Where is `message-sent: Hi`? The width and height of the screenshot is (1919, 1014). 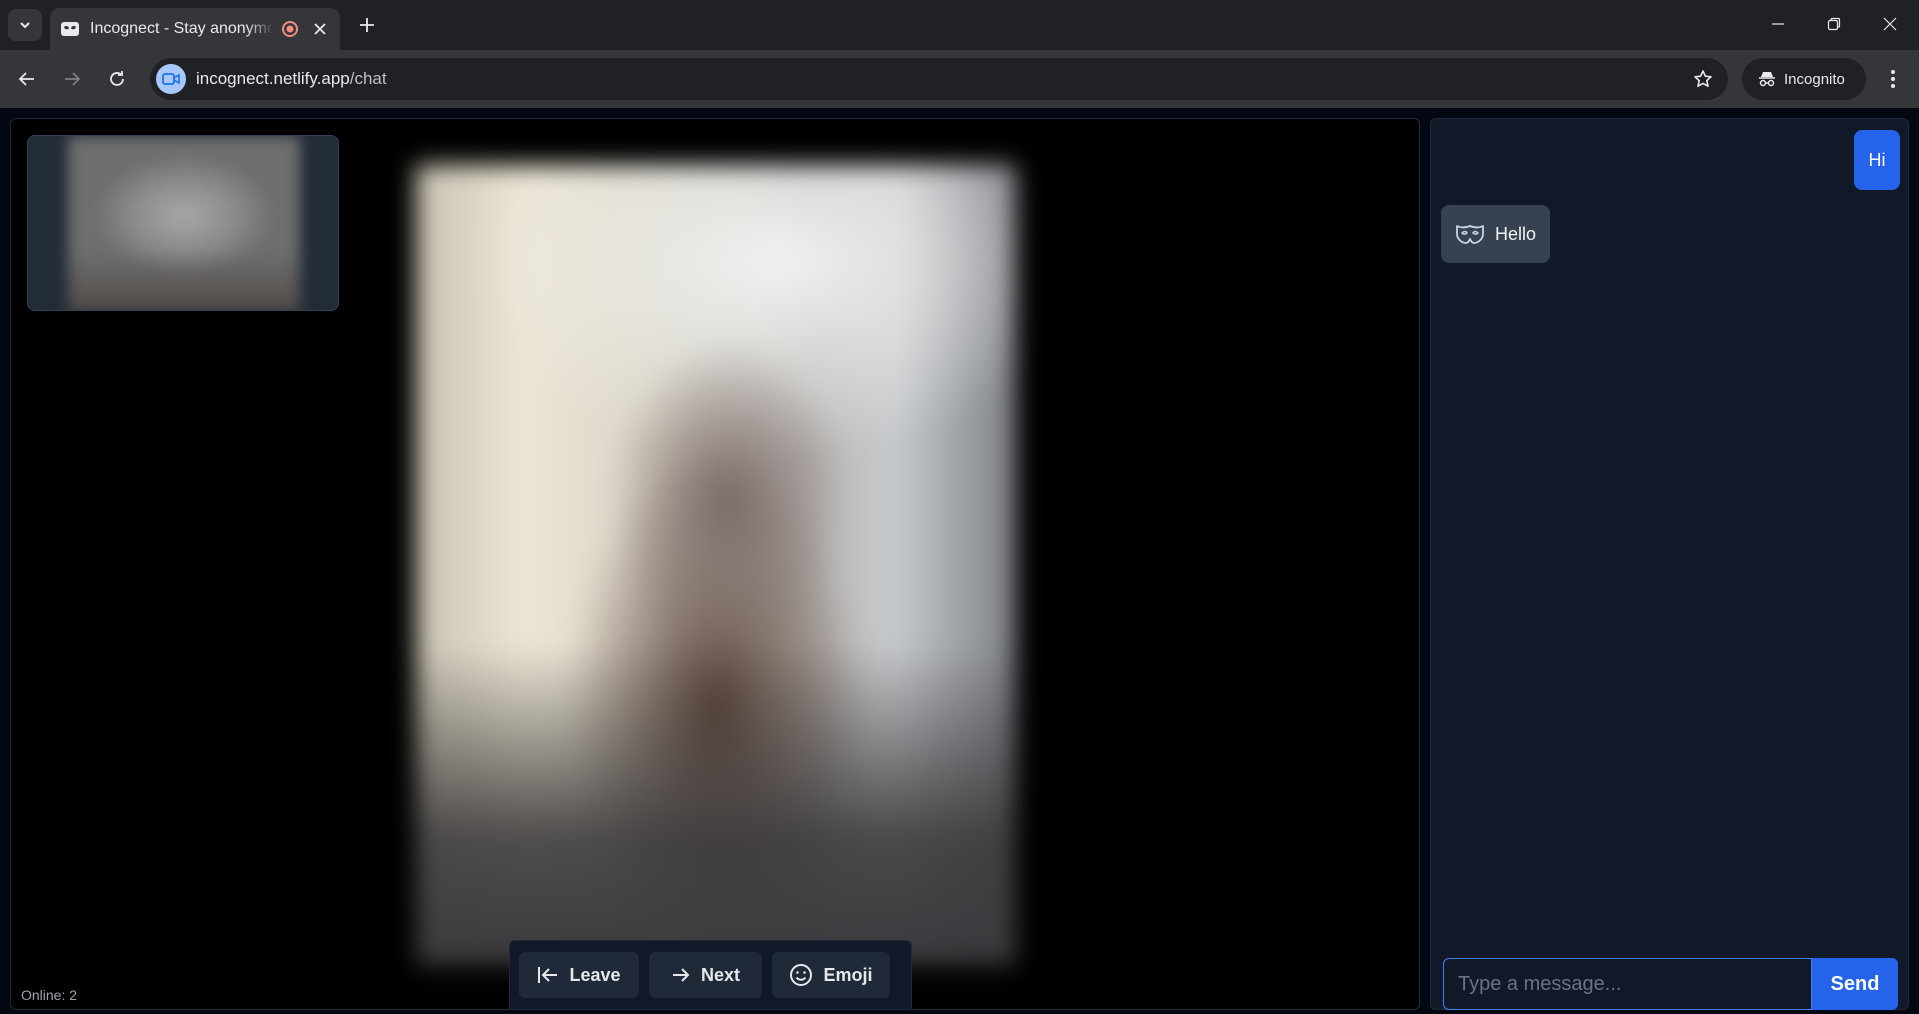 message-sent: Hi is located at coordinates (1877, 160).